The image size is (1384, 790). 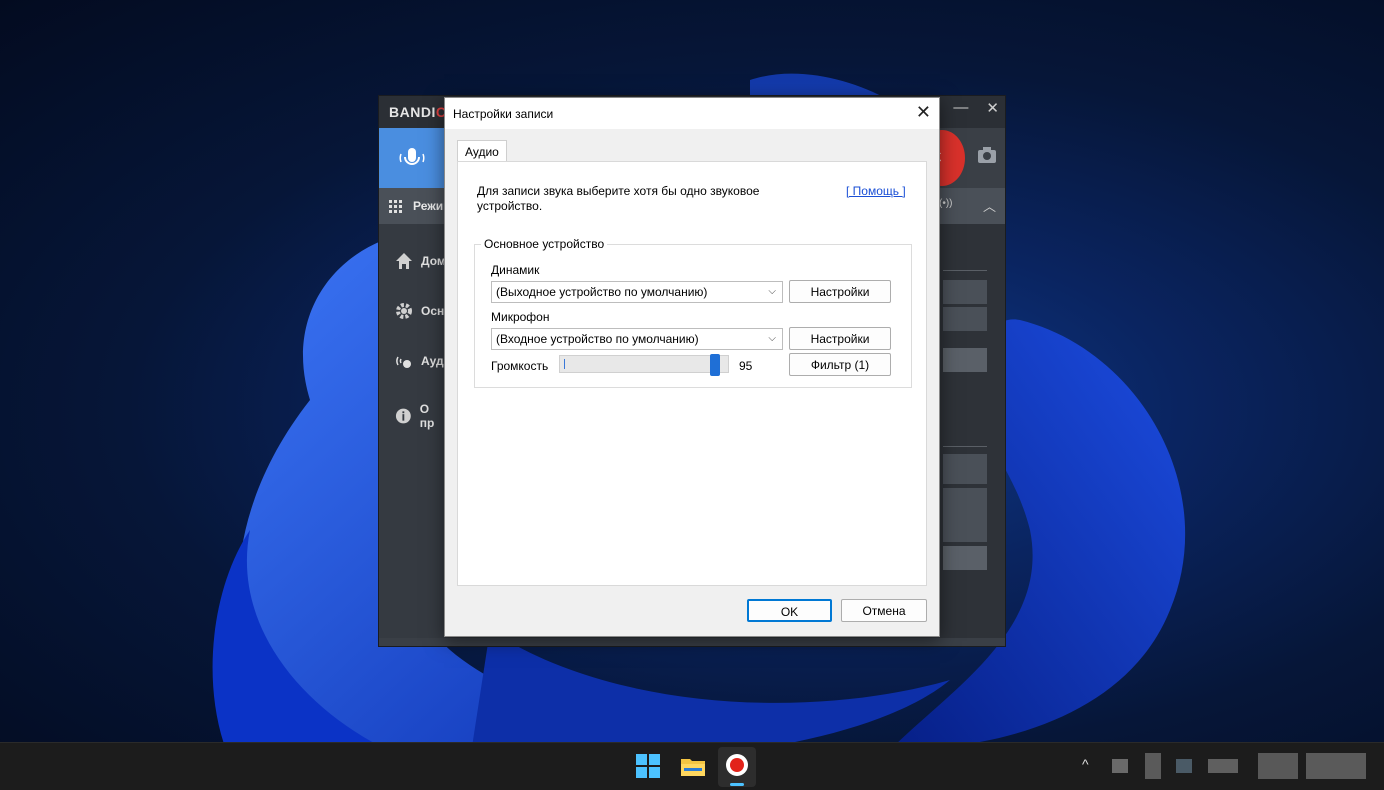 I want to click on audio-mode-button, so click(x=412, y=158).